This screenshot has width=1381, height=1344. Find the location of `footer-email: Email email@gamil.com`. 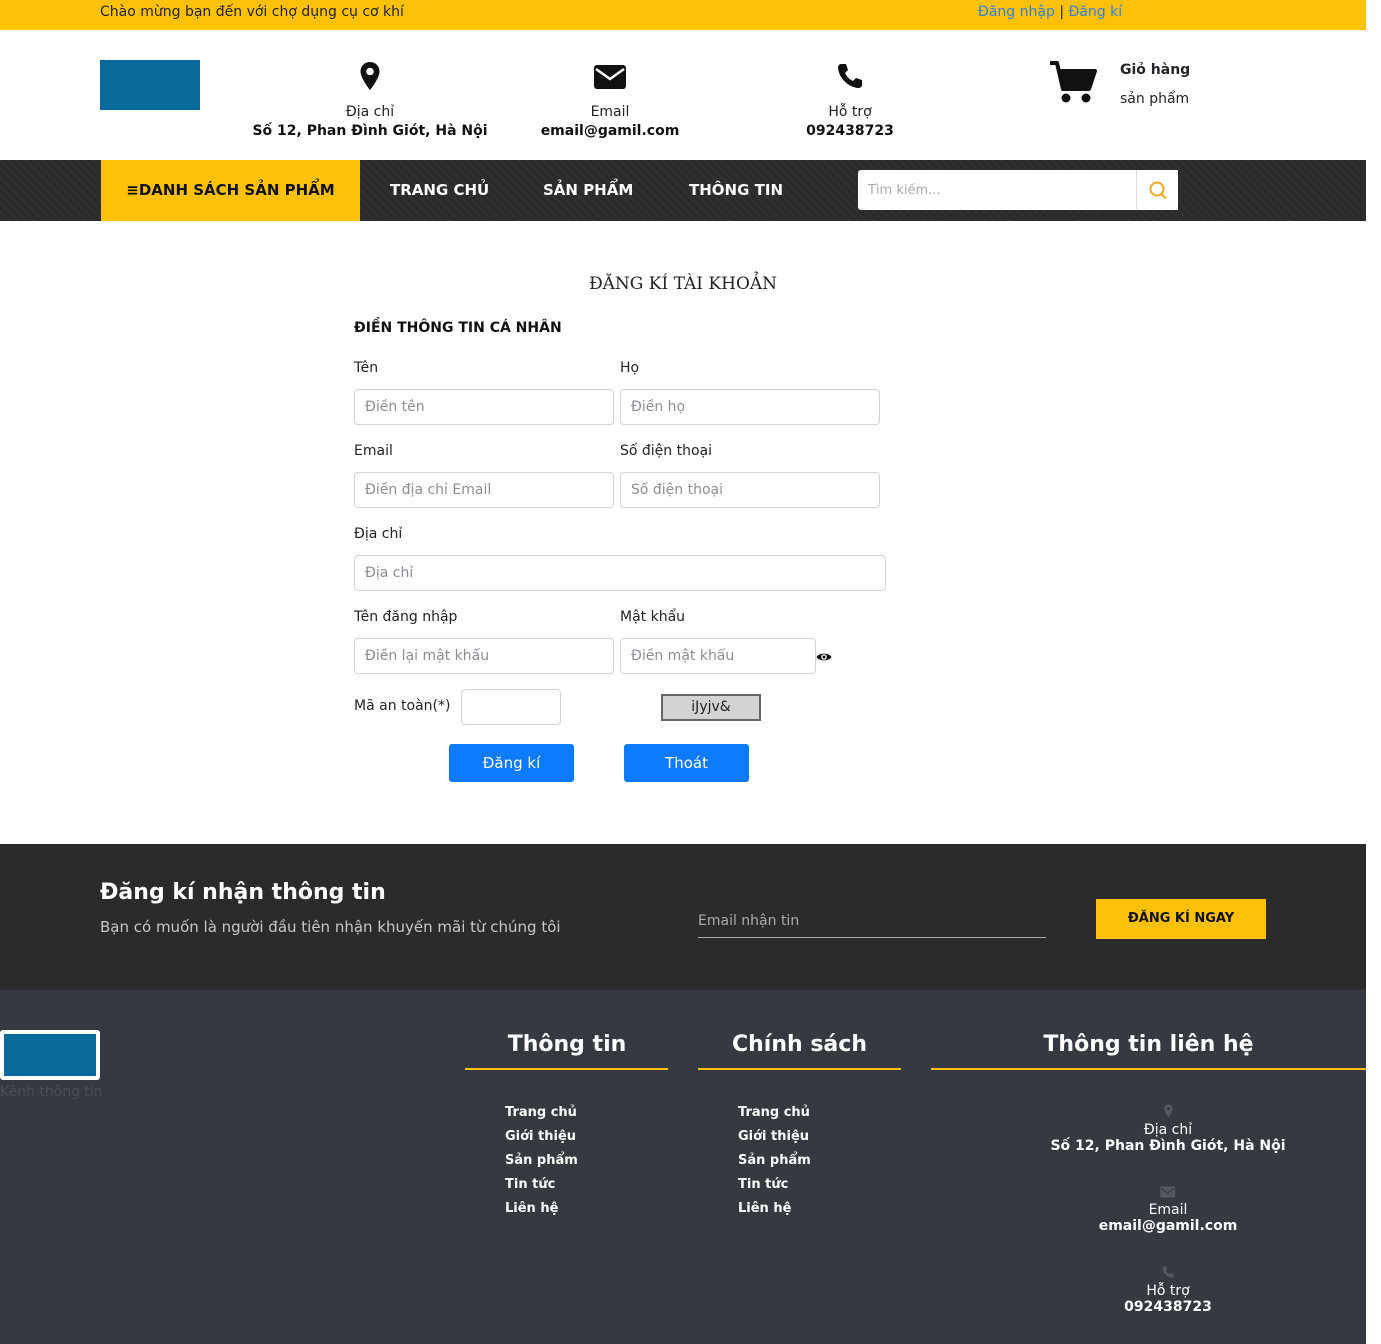

footer-email: Email email@gamil.com is located at coordinates (1168, 1210).